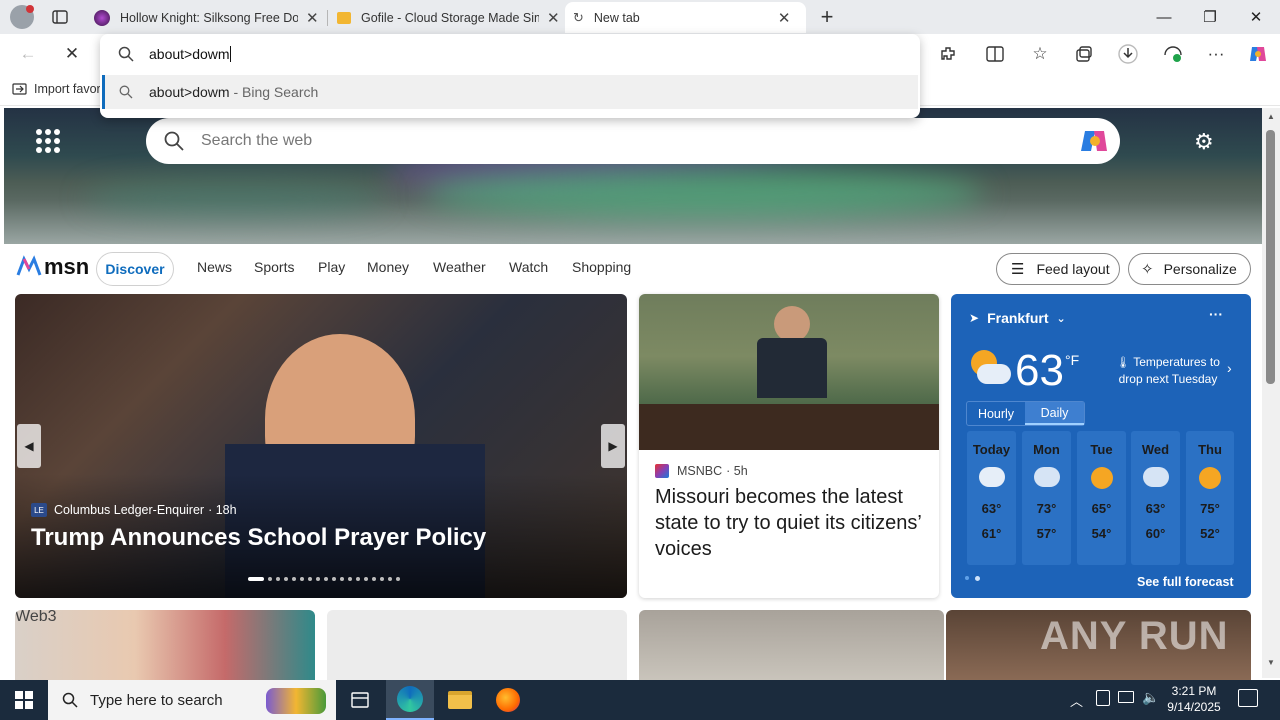 The image size is (1280, 720). What do you see at coordinates (1076, 700) in the screenshot?
I see `show-hidden-icons: ︿` at bounding box center [1076, 700].